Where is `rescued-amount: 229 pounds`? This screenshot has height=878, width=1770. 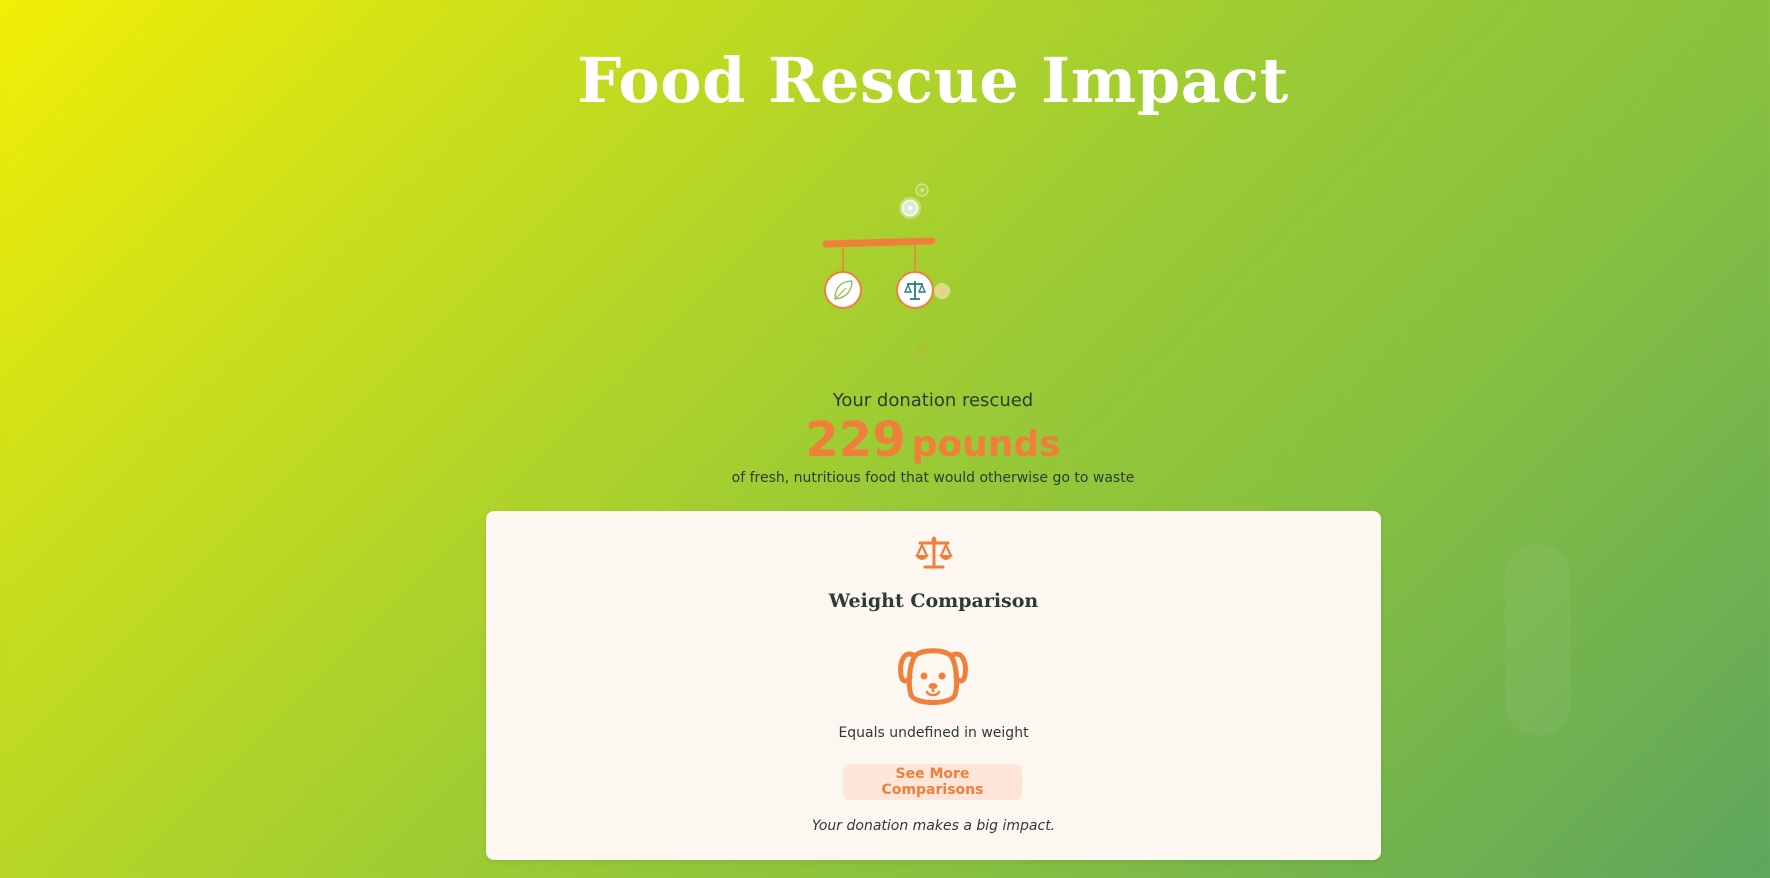
rescued-amount: 229 pounds is located at coordinates (885, 440).